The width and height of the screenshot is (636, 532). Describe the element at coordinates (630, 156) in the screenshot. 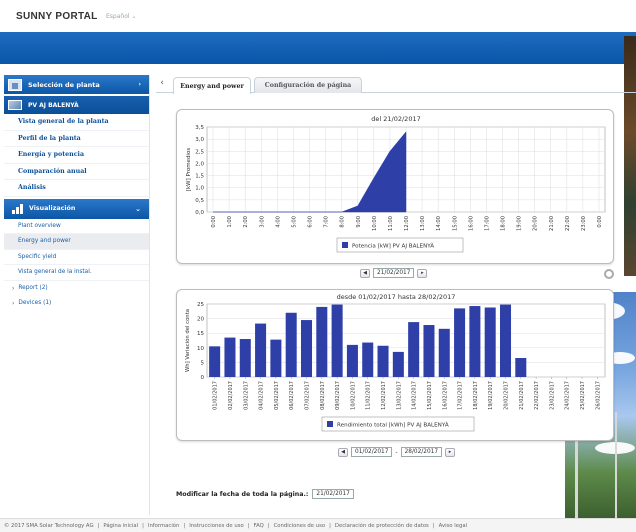

I see `background-photo-strip` at that location.